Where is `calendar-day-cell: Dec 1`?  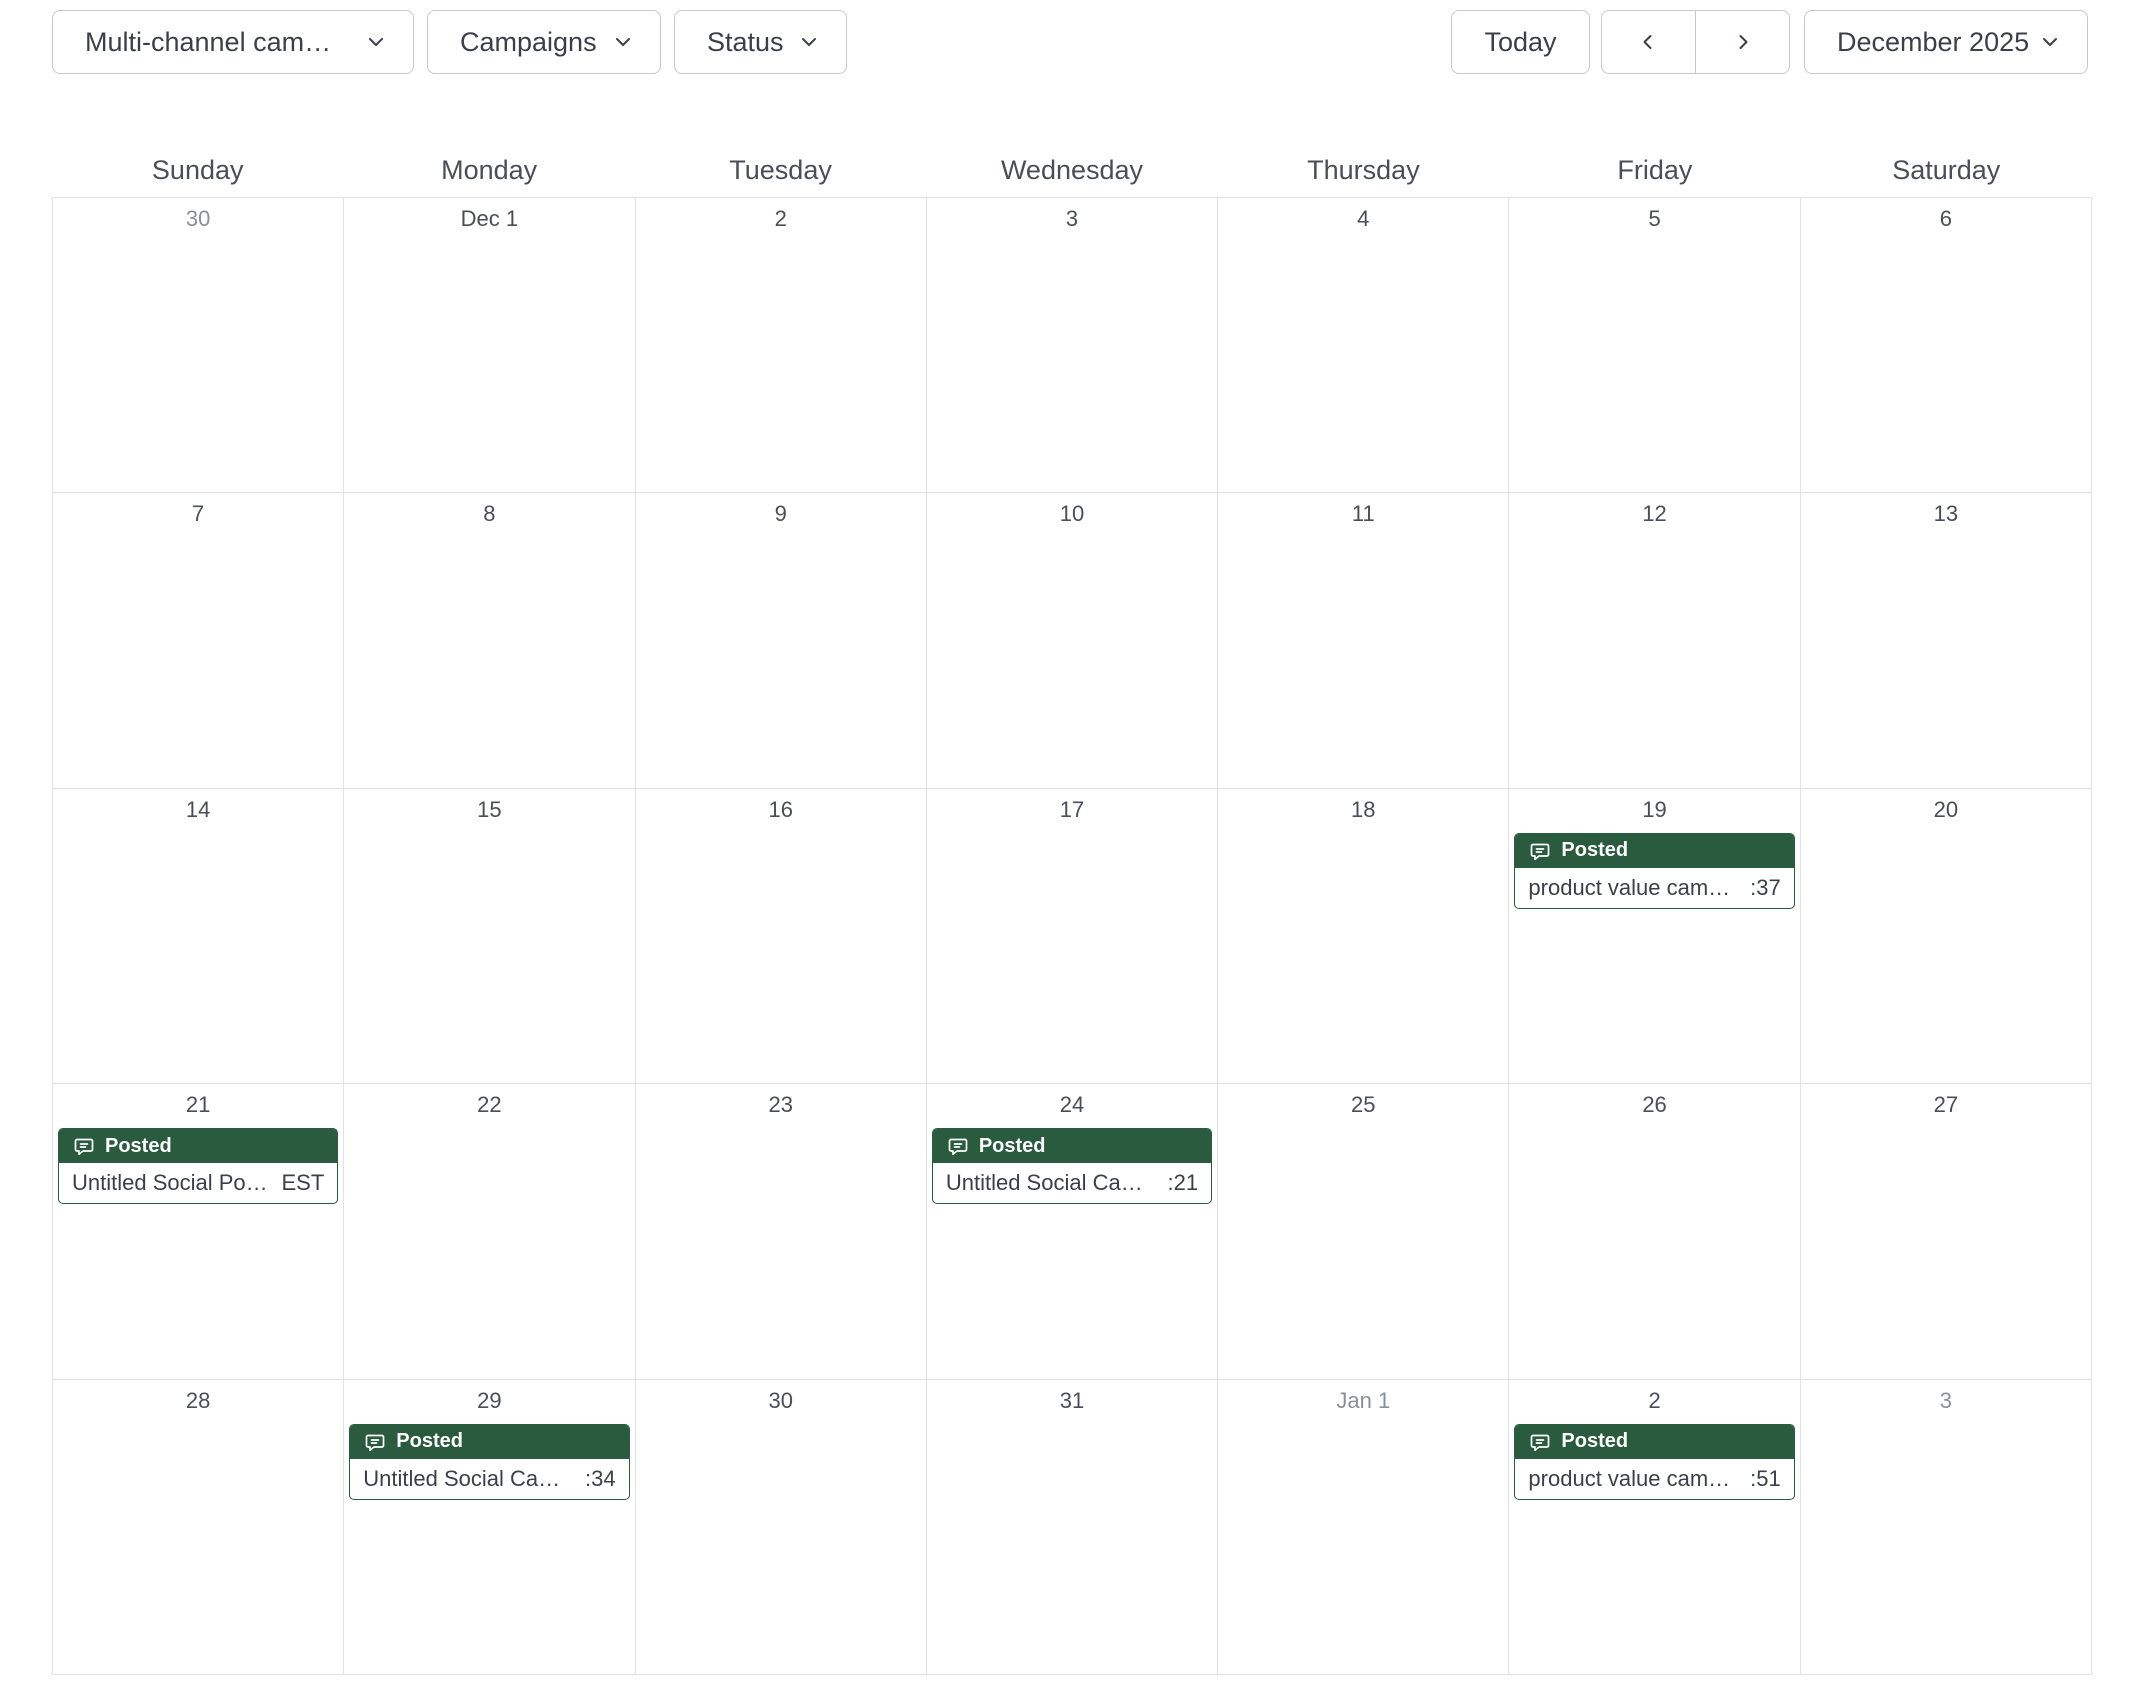
calendar-day-cell: Dec 1 is located at coordinates (490, 346).